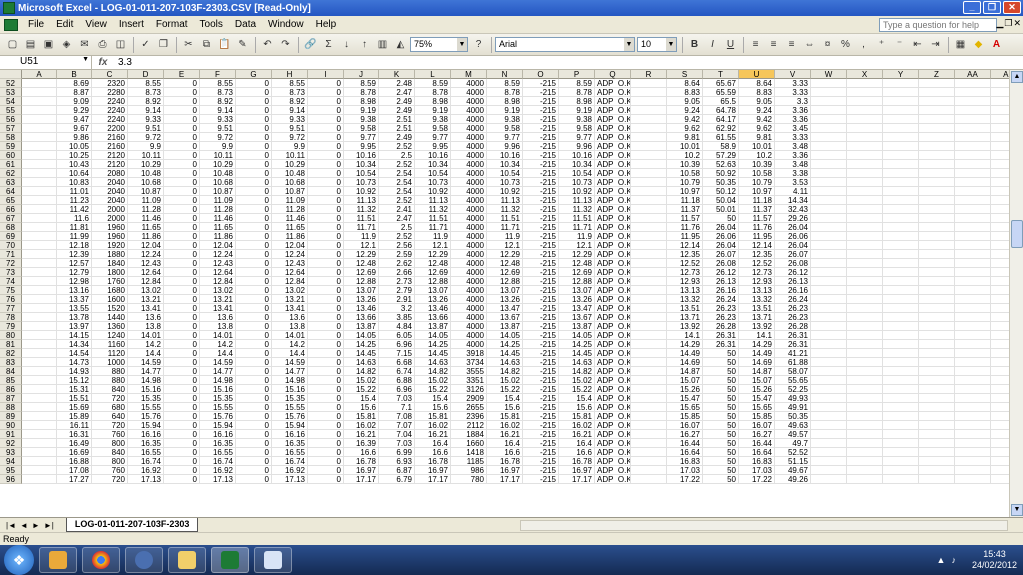 This screenshot has height=575, width=1023. Describe the element at coordinates (577, 452) in the screenshot. I see `cell-p93: 16.6` at that location.